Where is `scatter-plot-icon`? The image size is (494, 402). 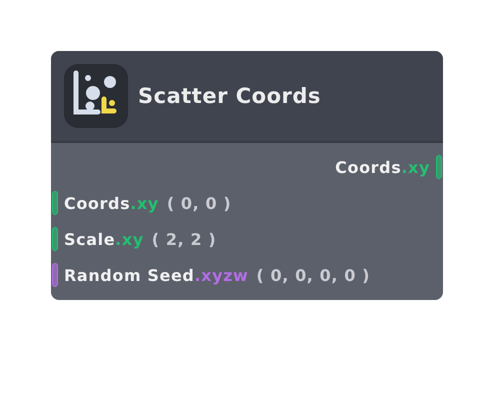
scatter-plot-icon is located at coordinates (96, 96).